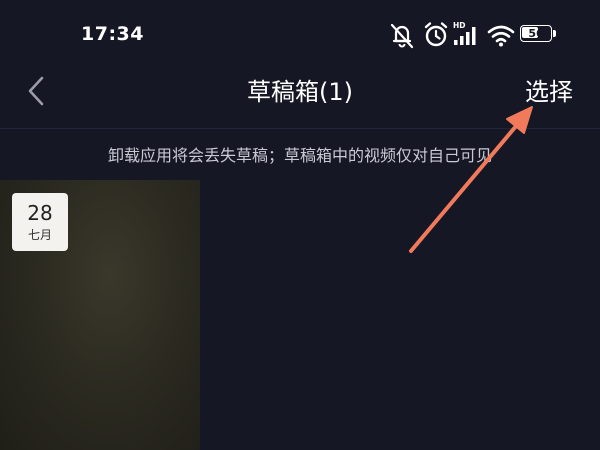 The width and height of the screenshot is (600, 450). I want to click on nav-bar: 草稿箱(1) 选择, so click(300, 94).